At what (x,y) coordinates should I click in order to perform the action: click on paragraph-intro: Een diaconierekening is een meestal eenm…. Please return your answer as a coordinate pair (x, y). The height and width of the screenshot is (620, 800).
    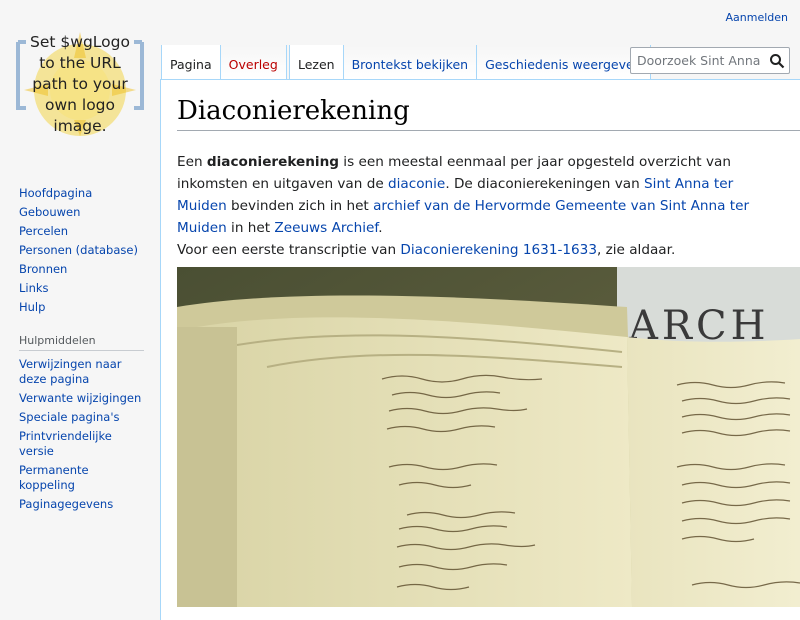
    Looking at the image, I should click on (477, 195).